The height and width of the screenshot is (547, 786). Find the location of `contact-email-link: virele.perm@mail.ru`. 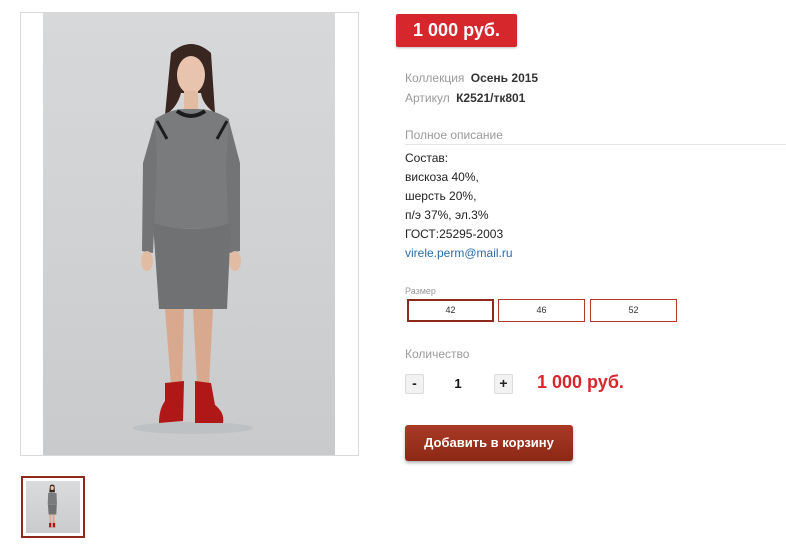

contact-email-link: virele.perm@mail.ru is located at coordinates (459, 253).